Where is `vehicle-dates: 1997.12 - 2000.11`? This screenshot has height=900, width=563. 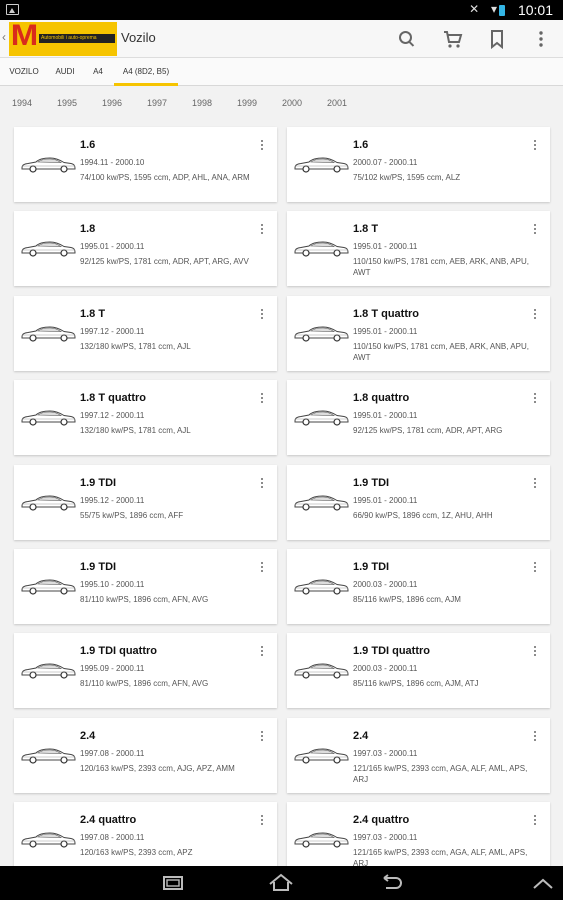 vehicle-dates: 1997.12 - 2000.11 is located at coordinates (112, 331).